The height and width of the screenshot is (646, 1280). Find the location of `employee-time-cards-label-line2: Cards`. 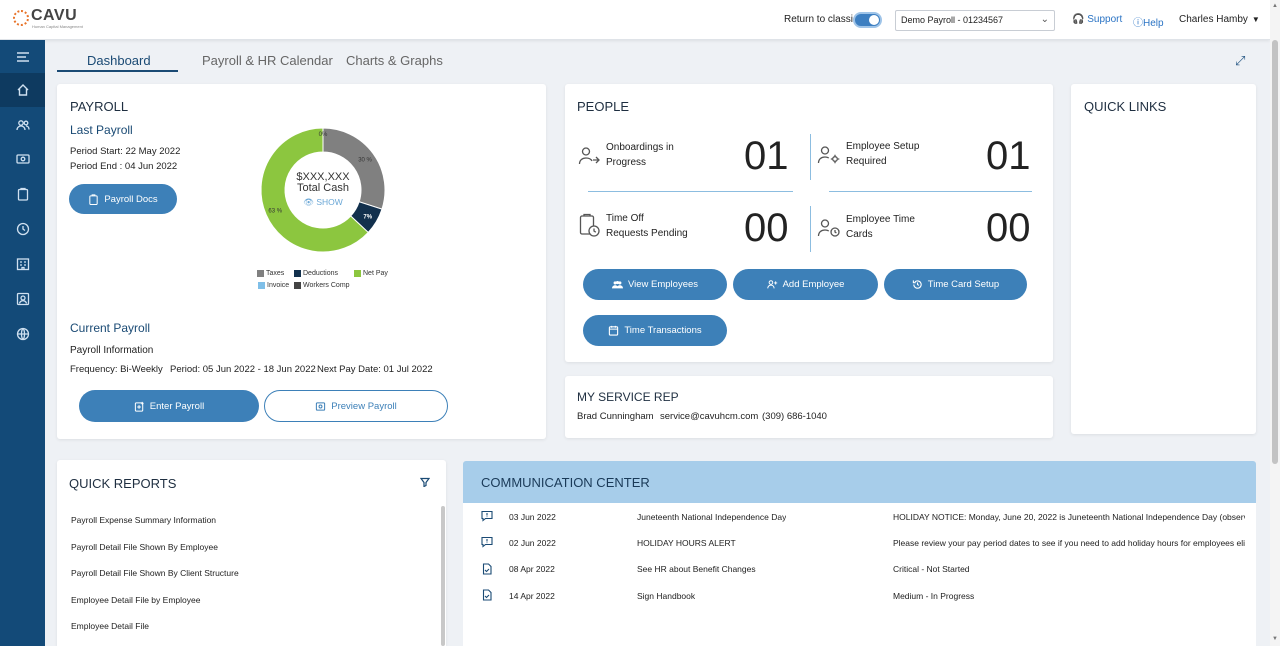

employee-time-cards-label-line2: Cards is located at coordinates (859, 234).